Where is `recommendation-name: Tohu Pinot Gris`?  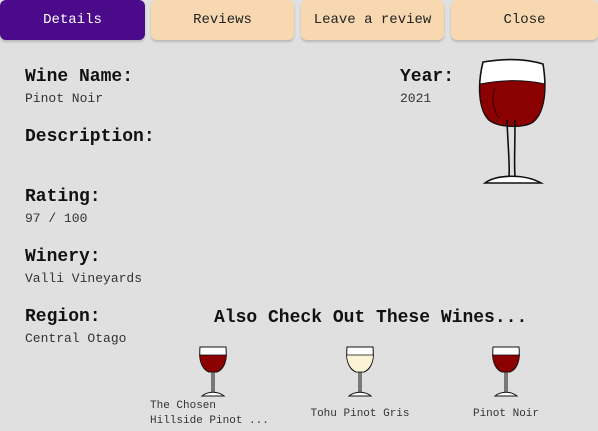
recommendation-name: Tohu Pinot Gris is located at coordinates (360, 414).